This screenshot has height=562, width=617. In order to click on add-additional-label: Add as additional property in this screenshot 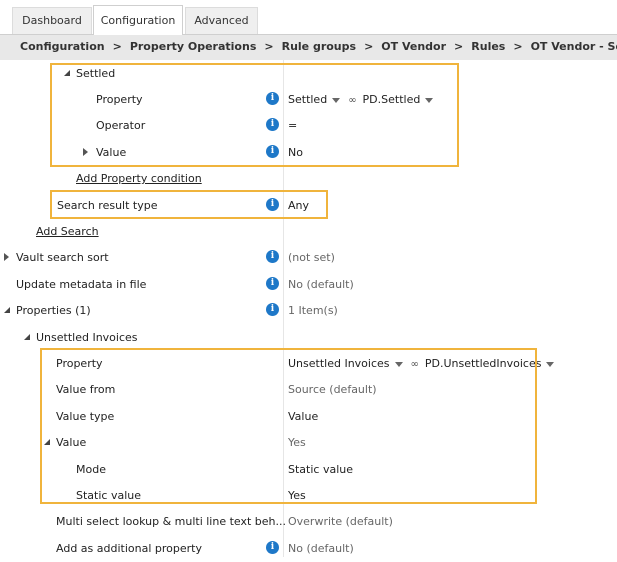, I will do `click(129, 548)`.